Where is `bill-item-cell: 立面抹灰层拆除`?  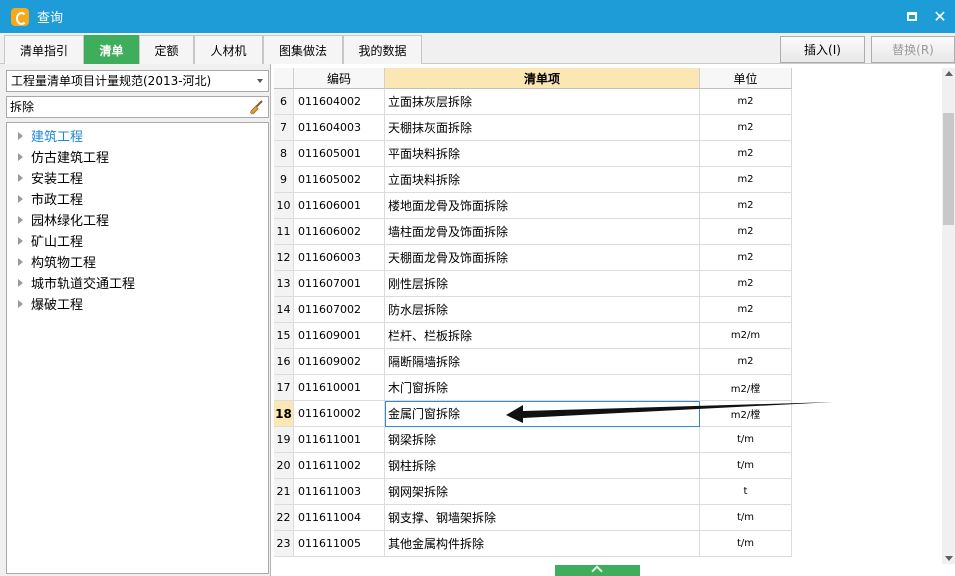 bill-item-cell: 立面抹灰层拆除 is located at coordinates (542, 102).